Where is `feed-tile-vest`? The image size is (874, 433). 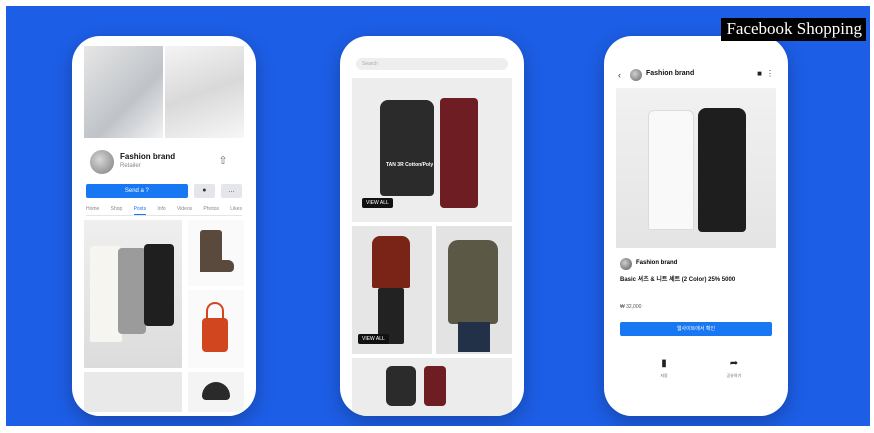
feed-tile-vest is located at coordinates (474, 290).